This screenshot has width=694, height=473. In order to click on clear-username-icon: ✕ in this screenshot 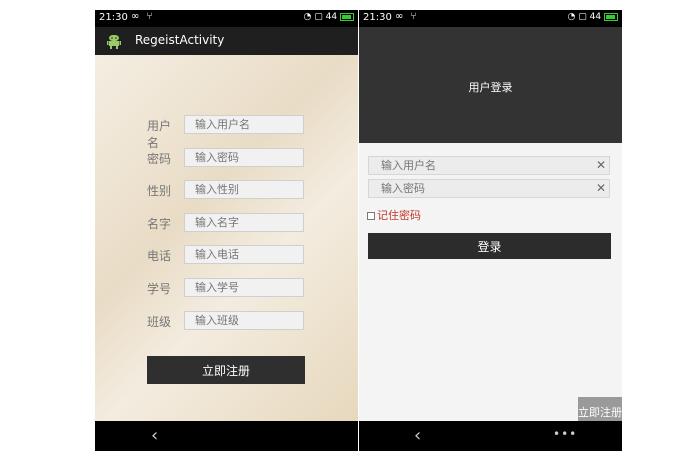, I will do `click(601, 165)`.